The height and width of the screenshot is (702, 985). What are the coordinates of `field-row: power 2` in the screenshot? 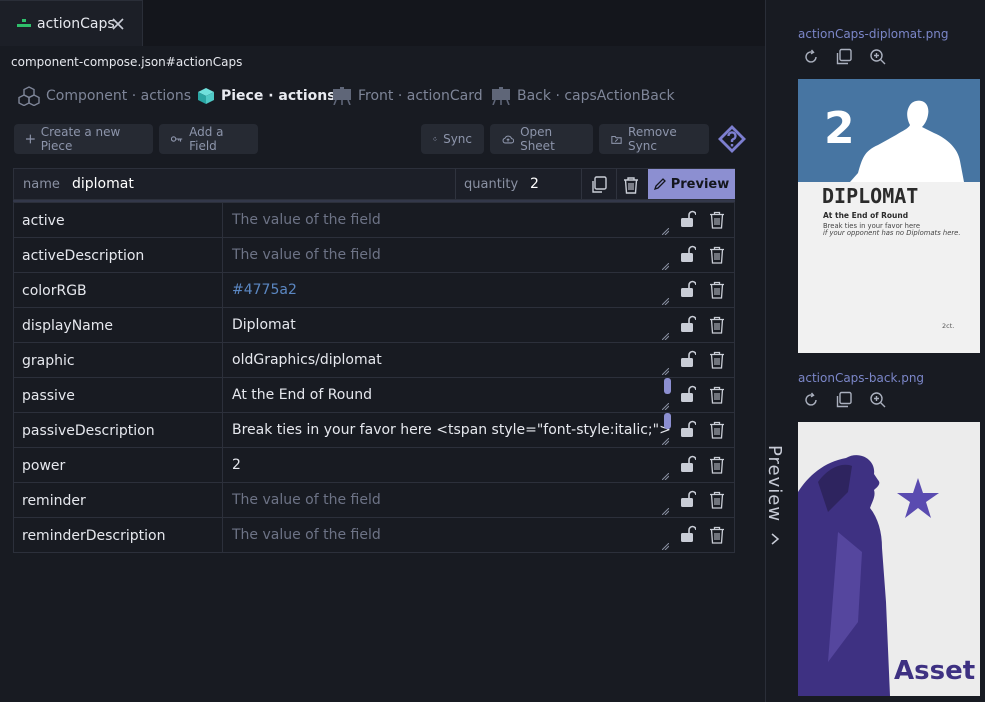 It's located at (374, 464).